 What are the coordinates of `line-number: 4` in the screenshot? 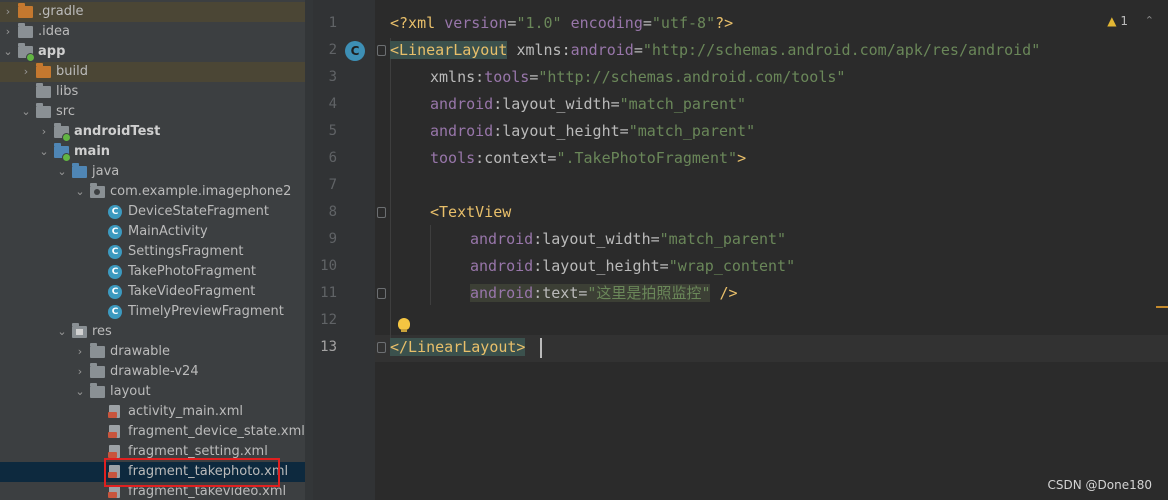 It's located at (332, 104).